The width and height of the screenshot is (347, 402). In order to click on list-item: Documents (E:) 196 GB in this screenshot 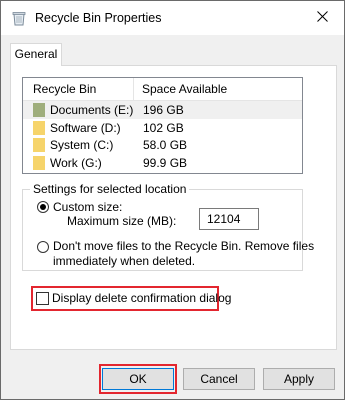, I will do `click(162, 110)`.